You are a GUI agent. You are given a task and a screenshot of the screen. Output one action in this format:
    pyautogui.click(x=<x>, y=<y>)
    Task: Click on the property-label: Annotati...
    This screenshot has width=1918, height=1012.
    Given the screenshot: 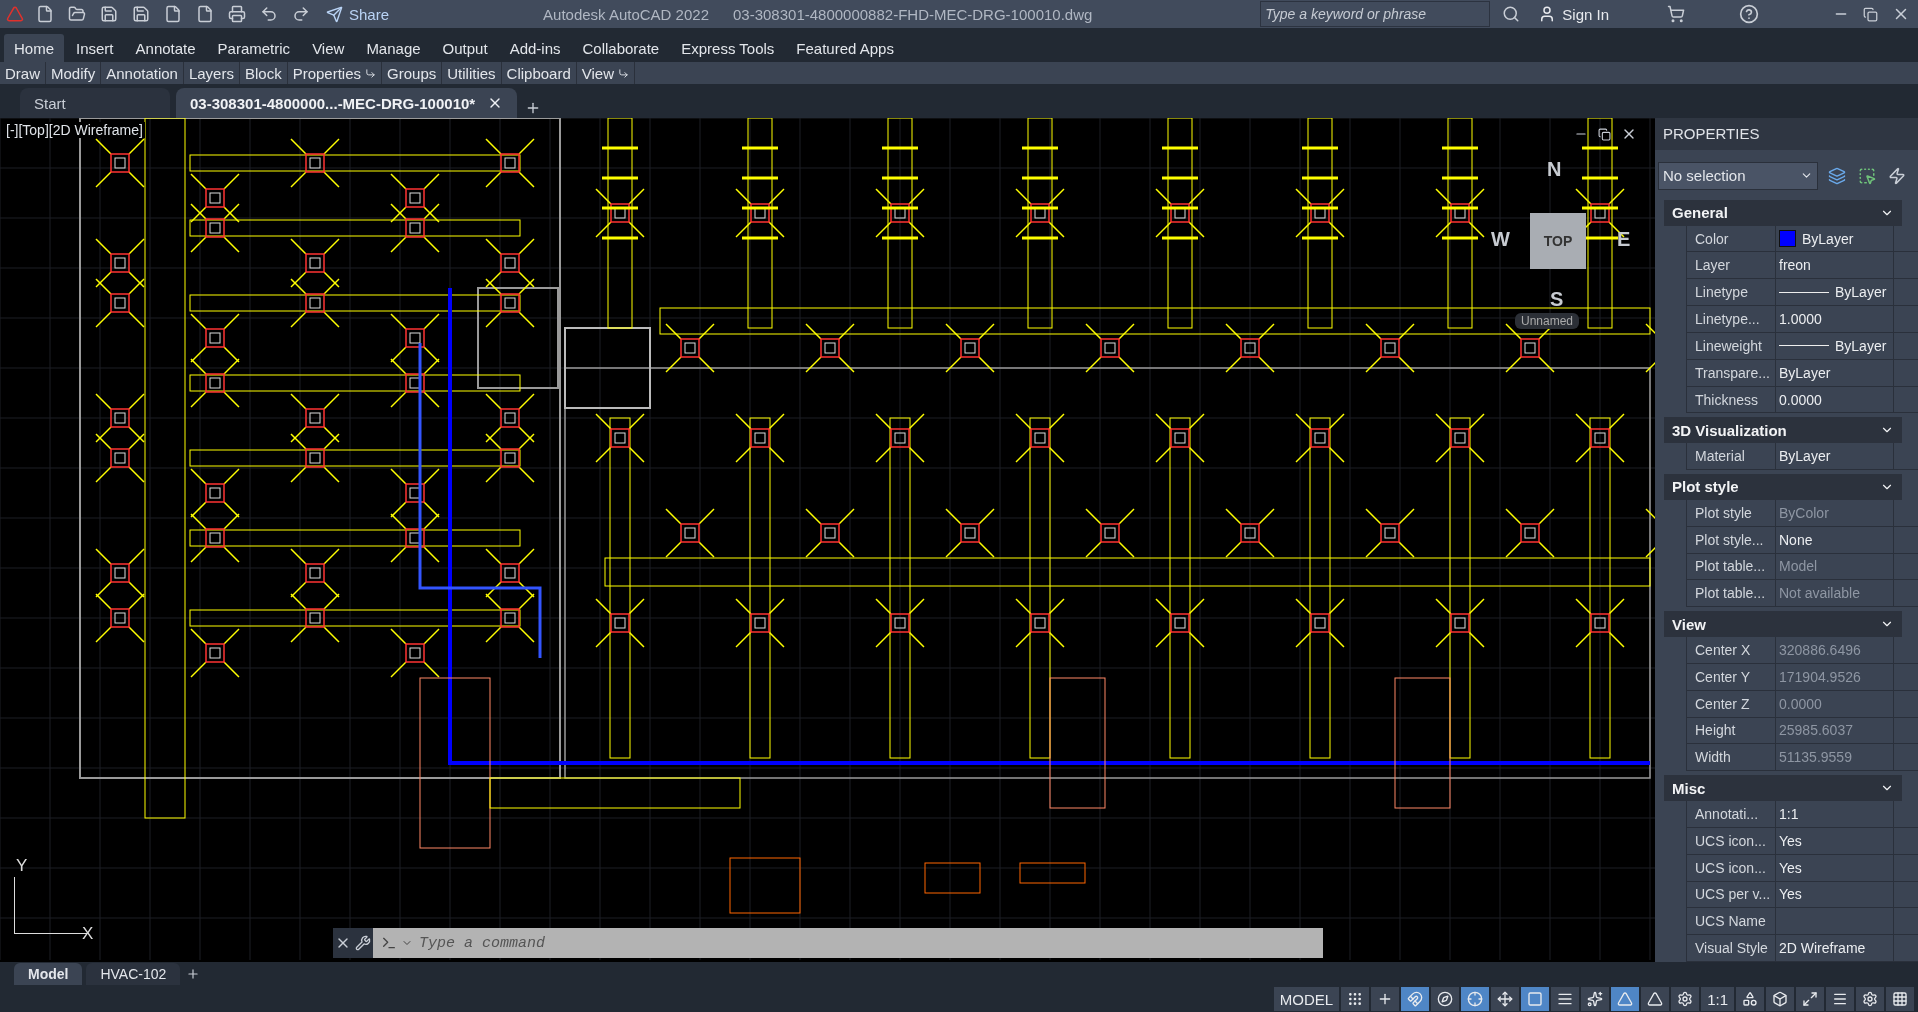 What is the action you would take?
    pyautogui.click(x=1731, y=814)
    